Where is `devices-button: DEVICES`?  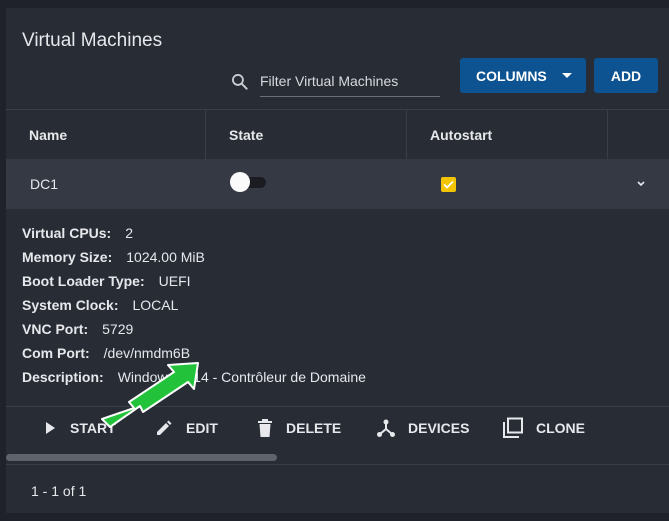 devices-button: DEVICES is located at coordinates (422, 428).